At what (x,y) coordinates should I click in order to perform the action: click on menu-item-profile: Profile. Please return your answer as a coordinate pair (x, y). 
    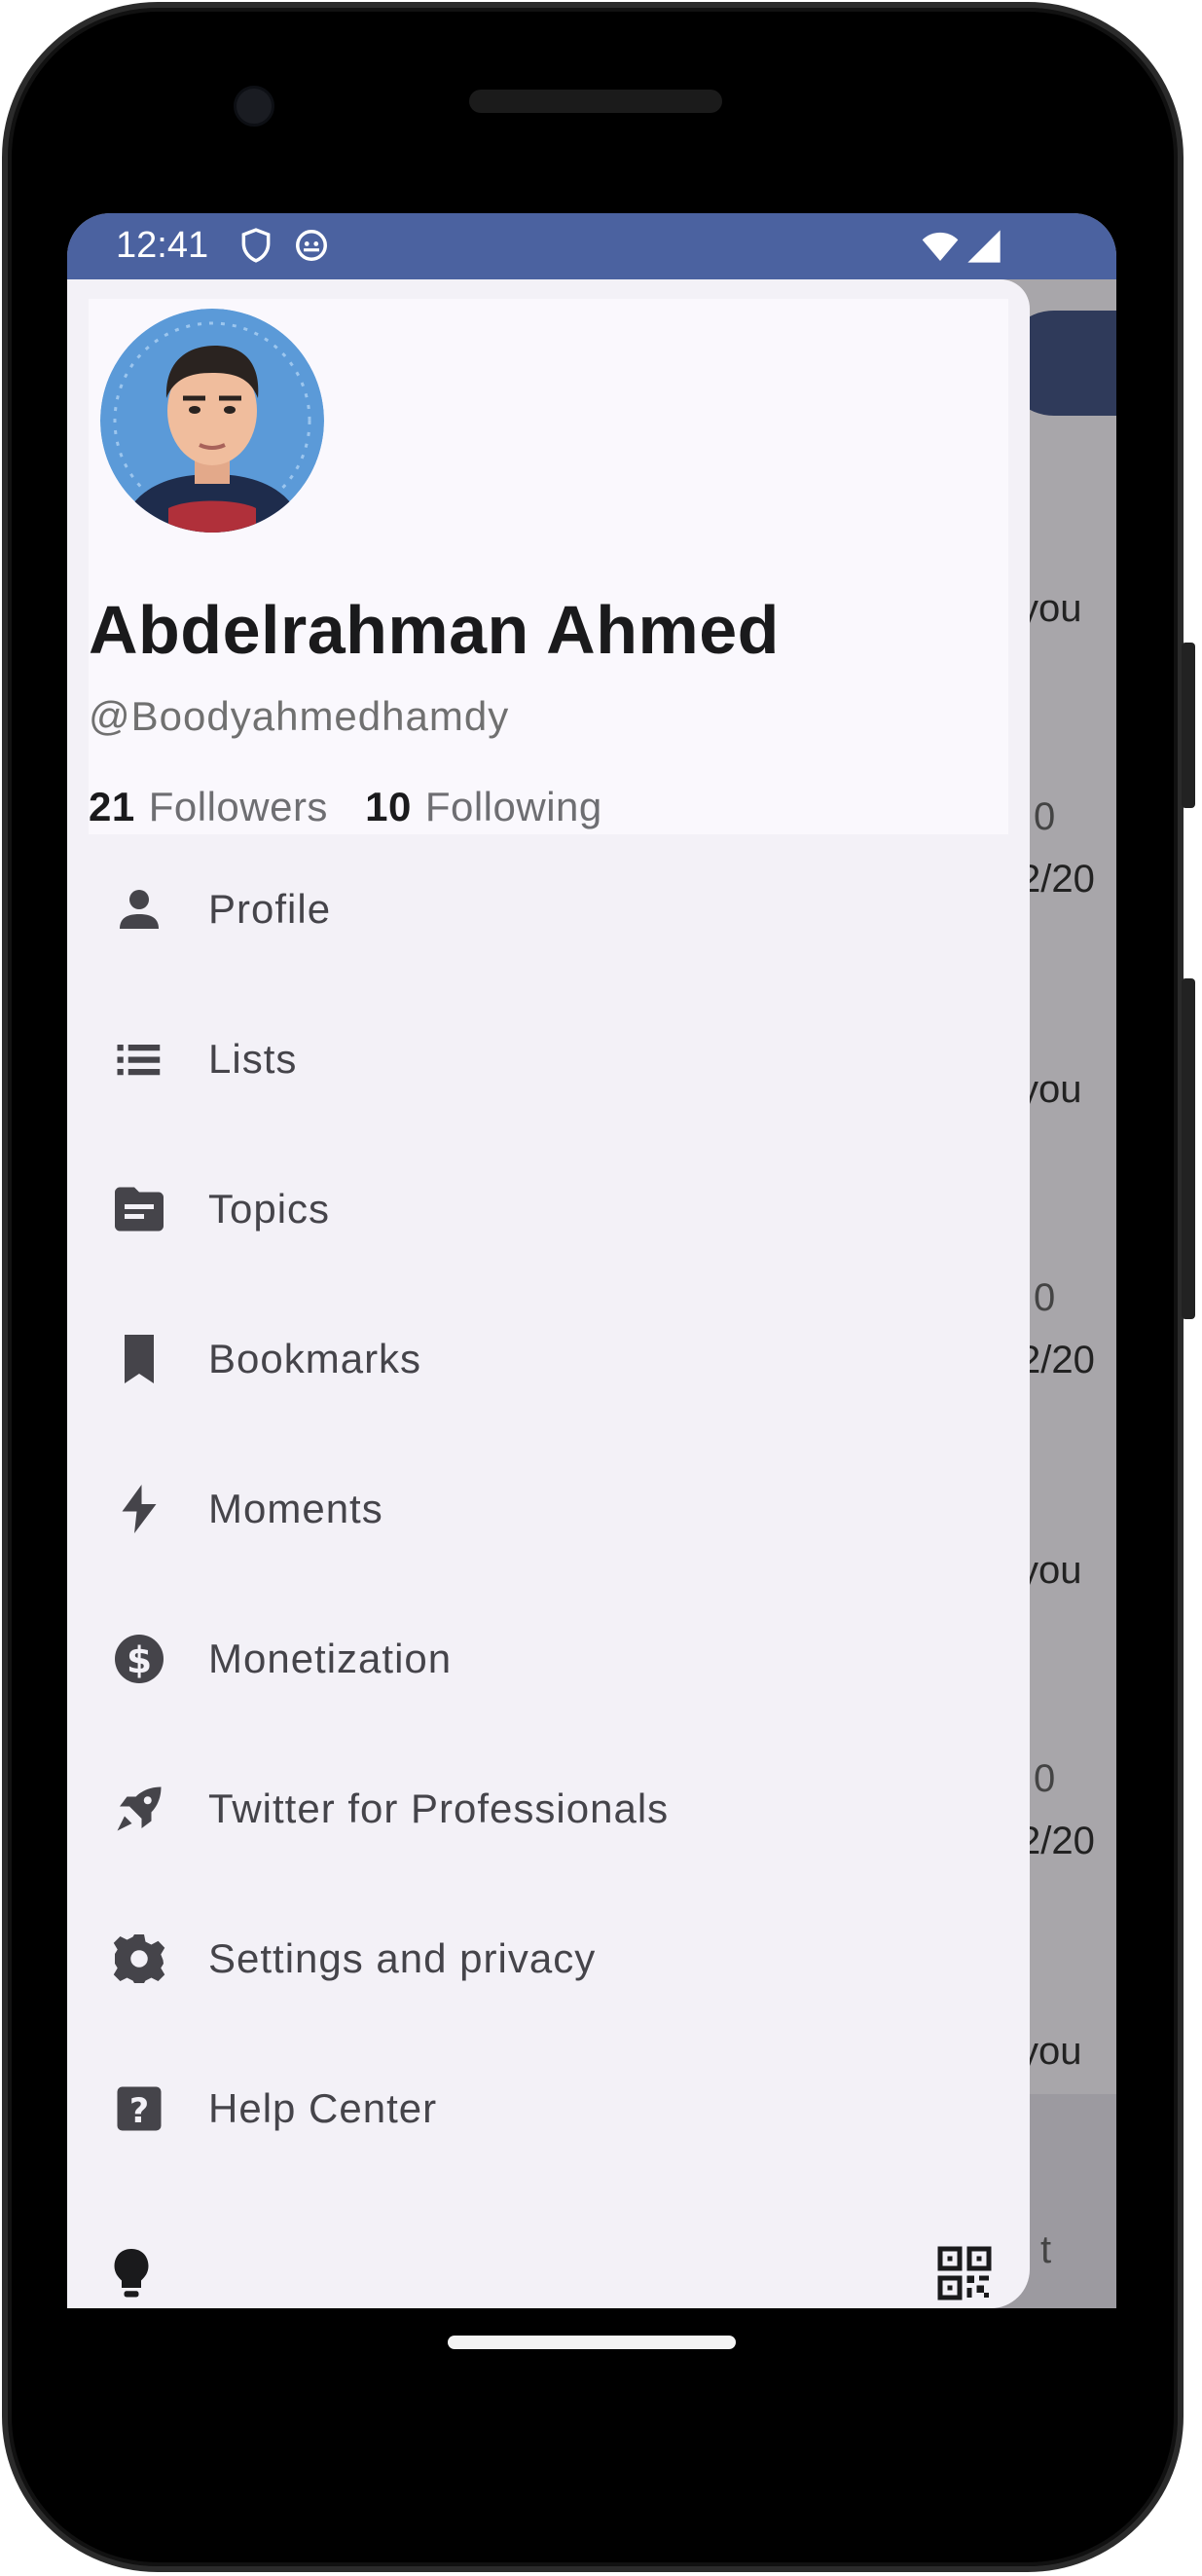
    Looking at the image, I should click on (548, 909).